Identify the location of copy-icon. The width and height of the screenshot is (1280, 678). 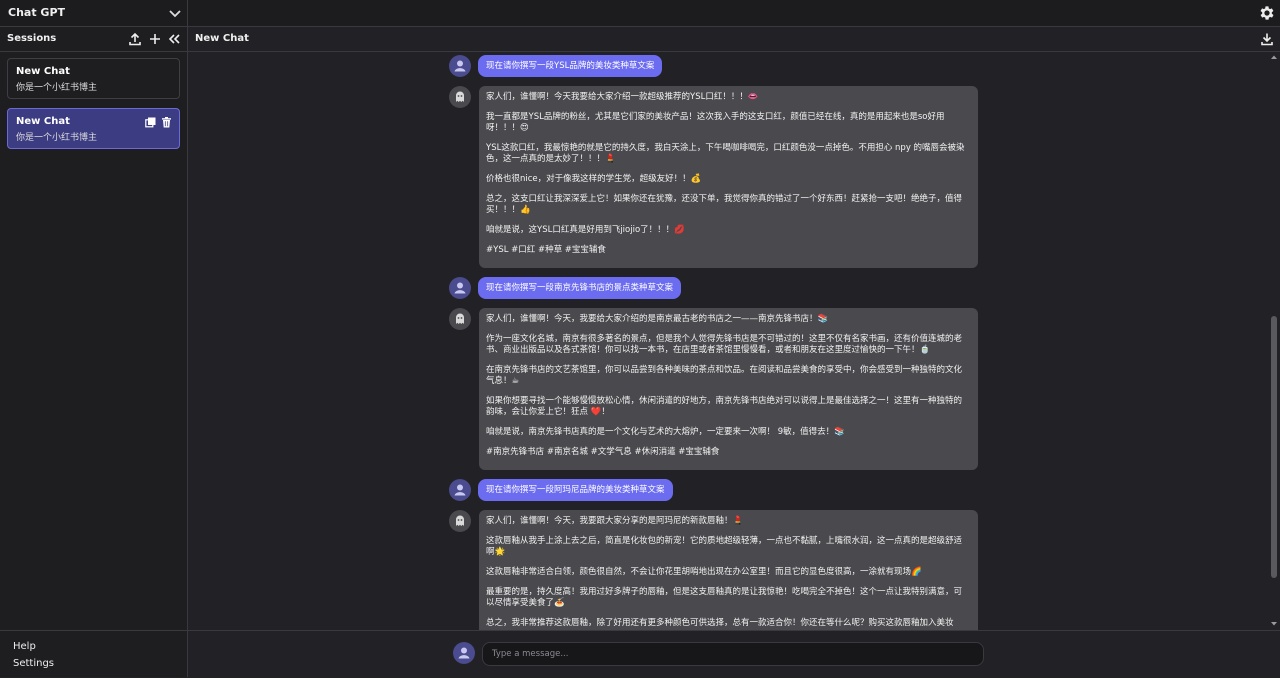
(150, 122).